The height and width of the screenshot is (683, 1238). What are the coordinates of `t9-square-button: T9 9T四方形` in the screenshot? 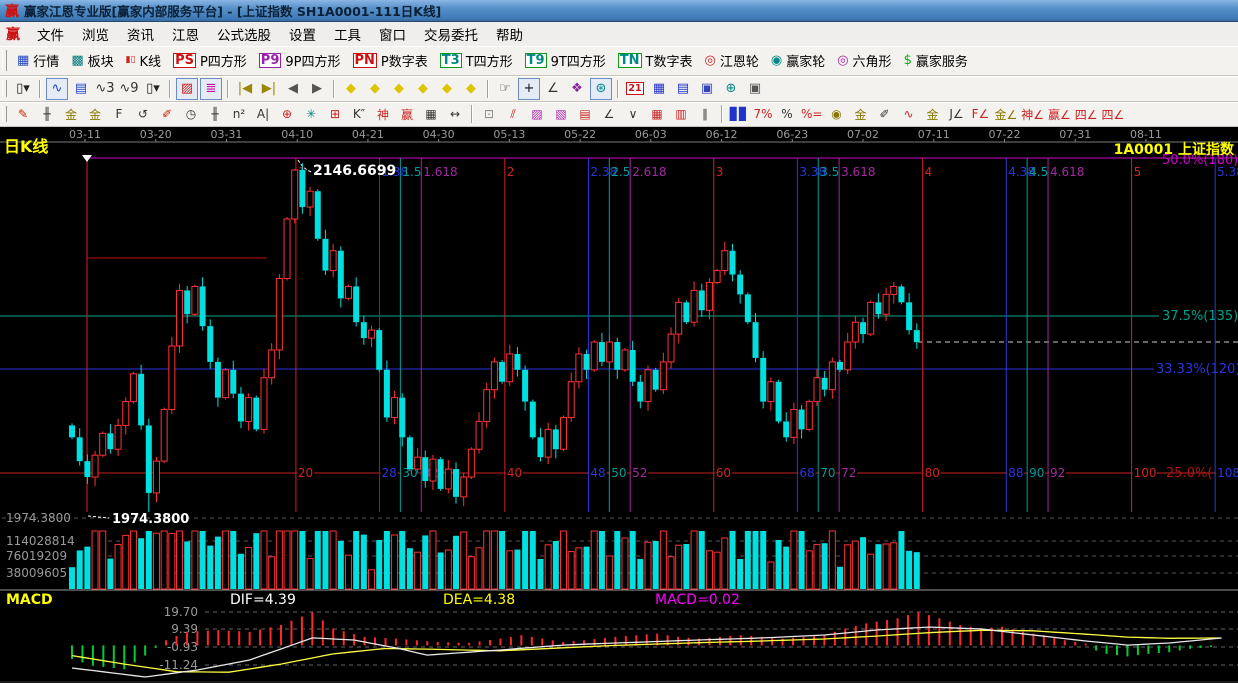 It's located at (565, 61).